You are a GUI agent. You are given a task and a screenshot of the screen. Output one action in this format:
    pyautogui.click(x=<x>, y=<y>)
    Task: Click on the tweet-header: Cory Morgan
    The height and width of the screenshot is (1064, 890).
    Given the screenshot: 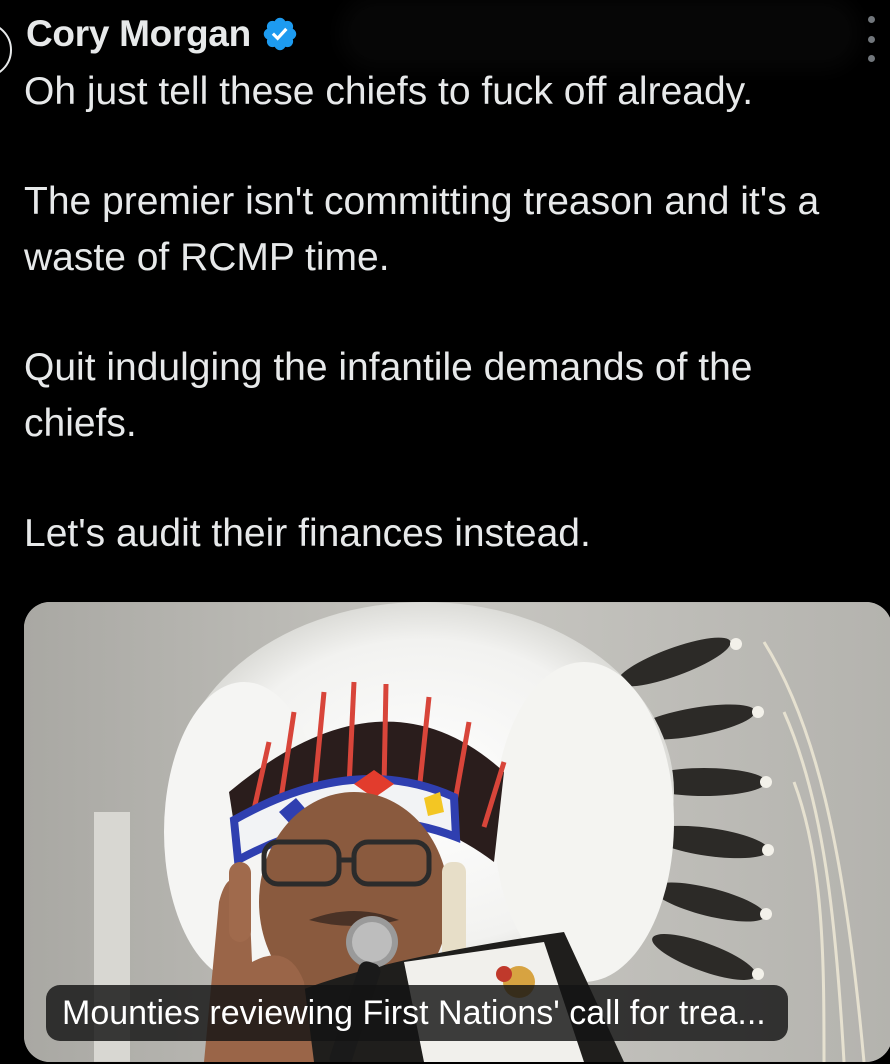 What is the action you would take?
    pyautogui.click(x=162, y=34)
    